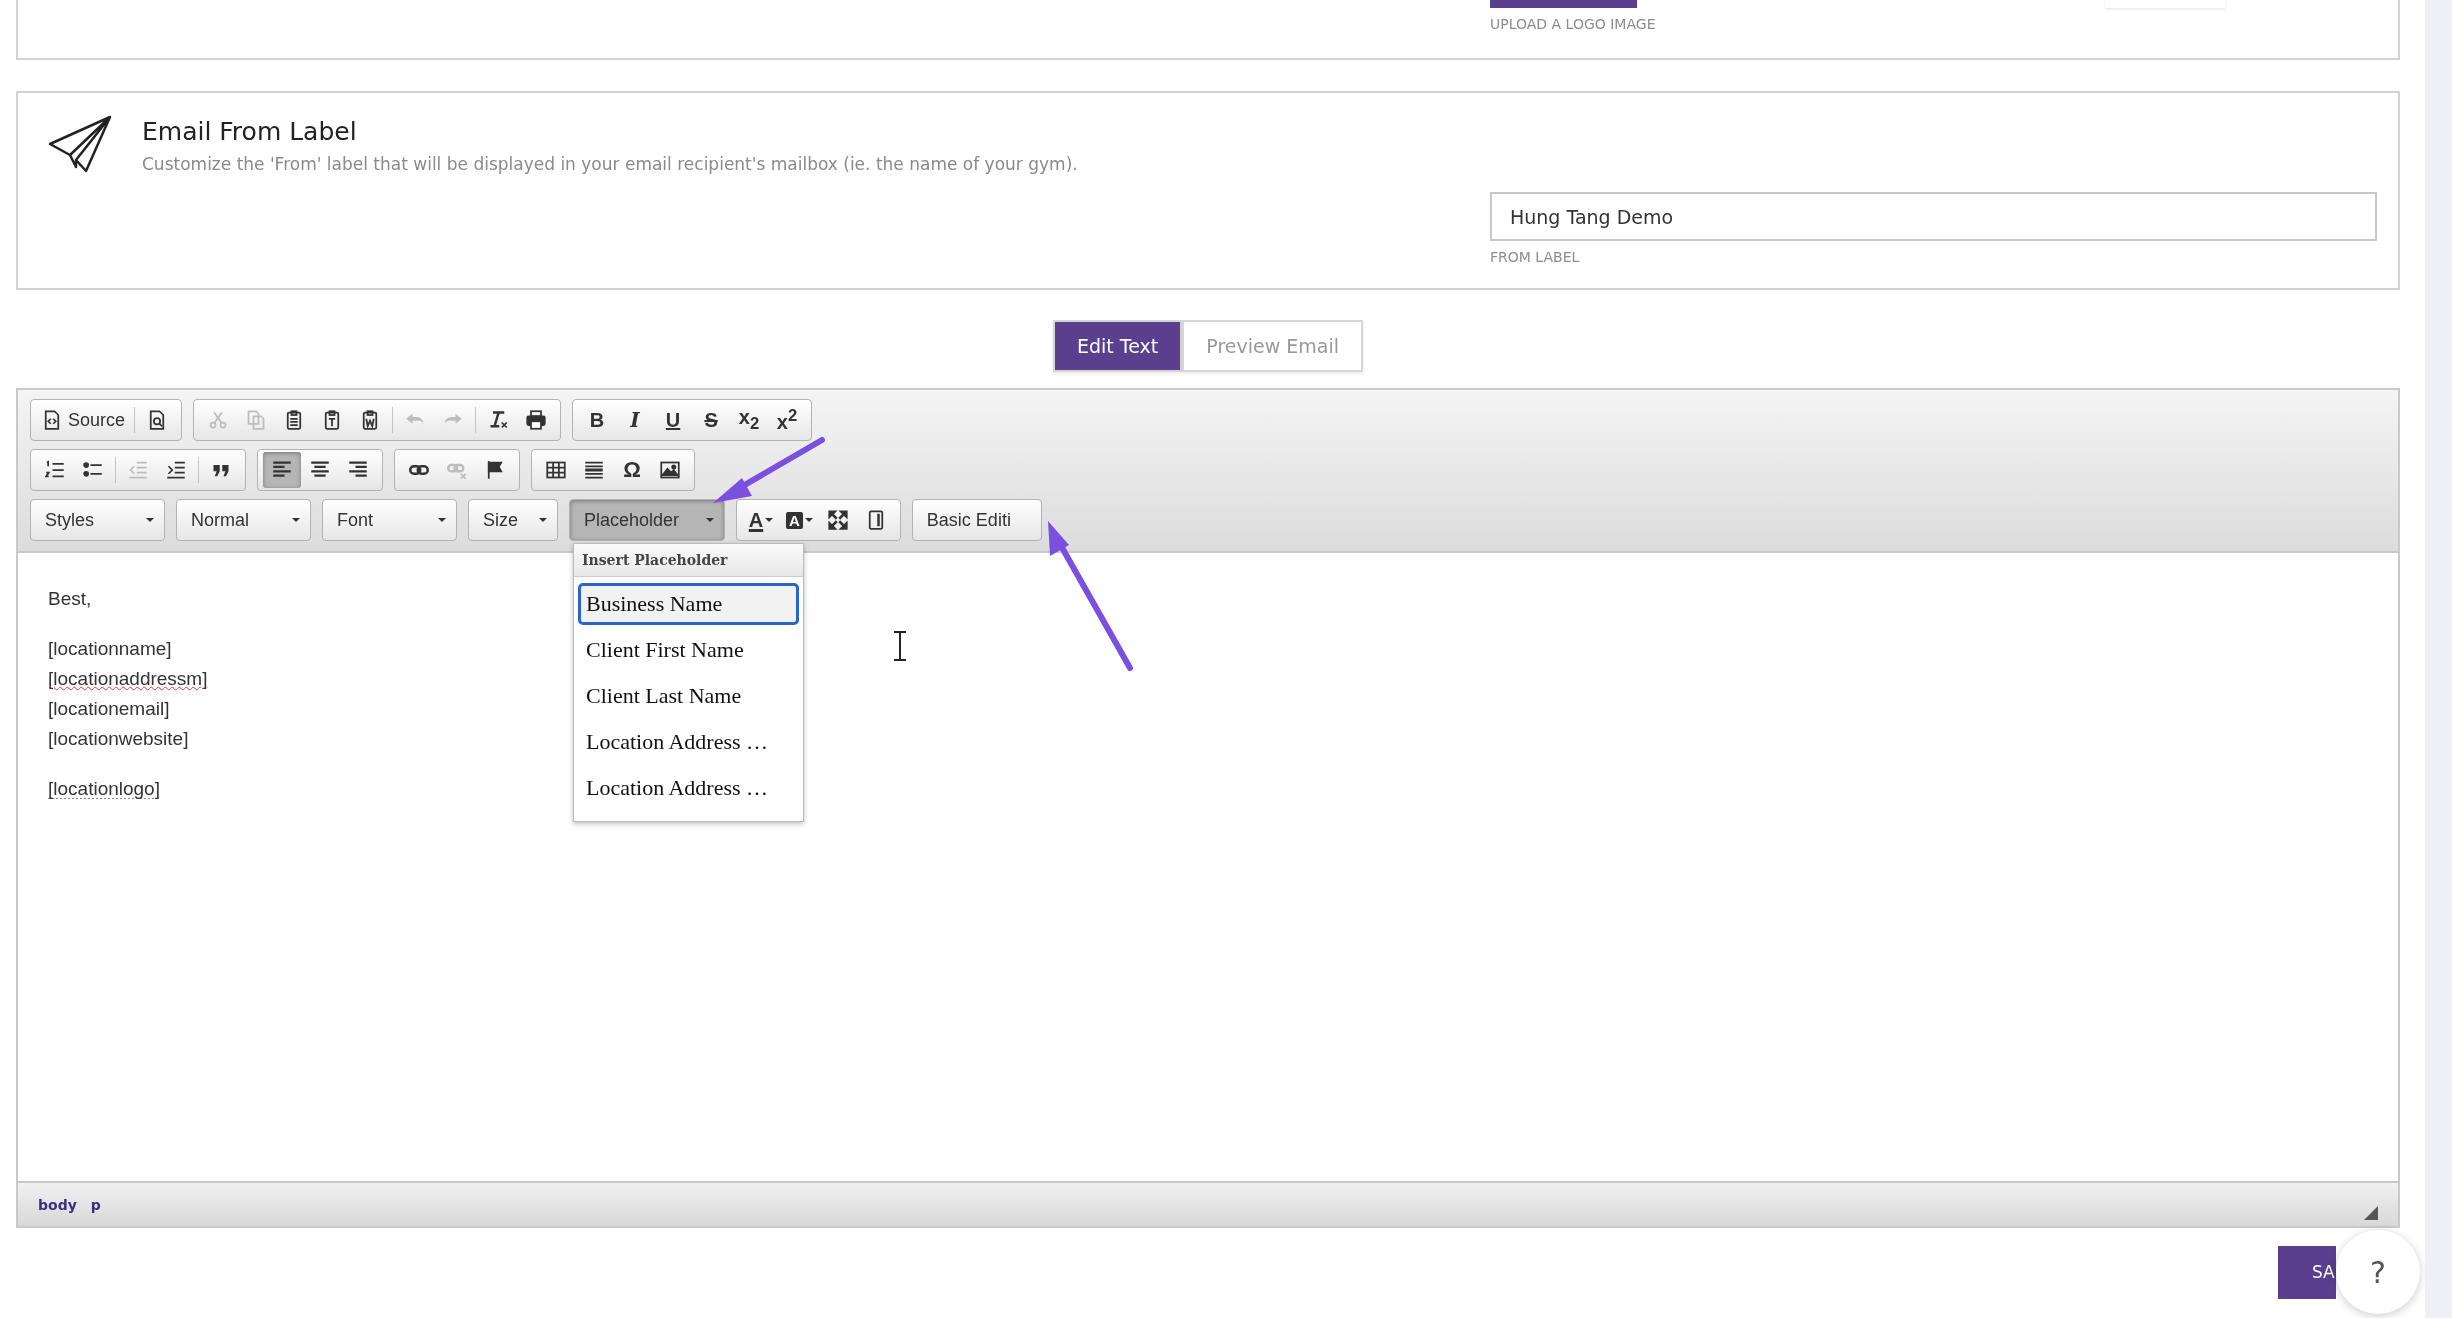 Image resolution: width=2452 pixels, height=1318 pixels. I want to click on text-cursor-icon, so click(900, 646).